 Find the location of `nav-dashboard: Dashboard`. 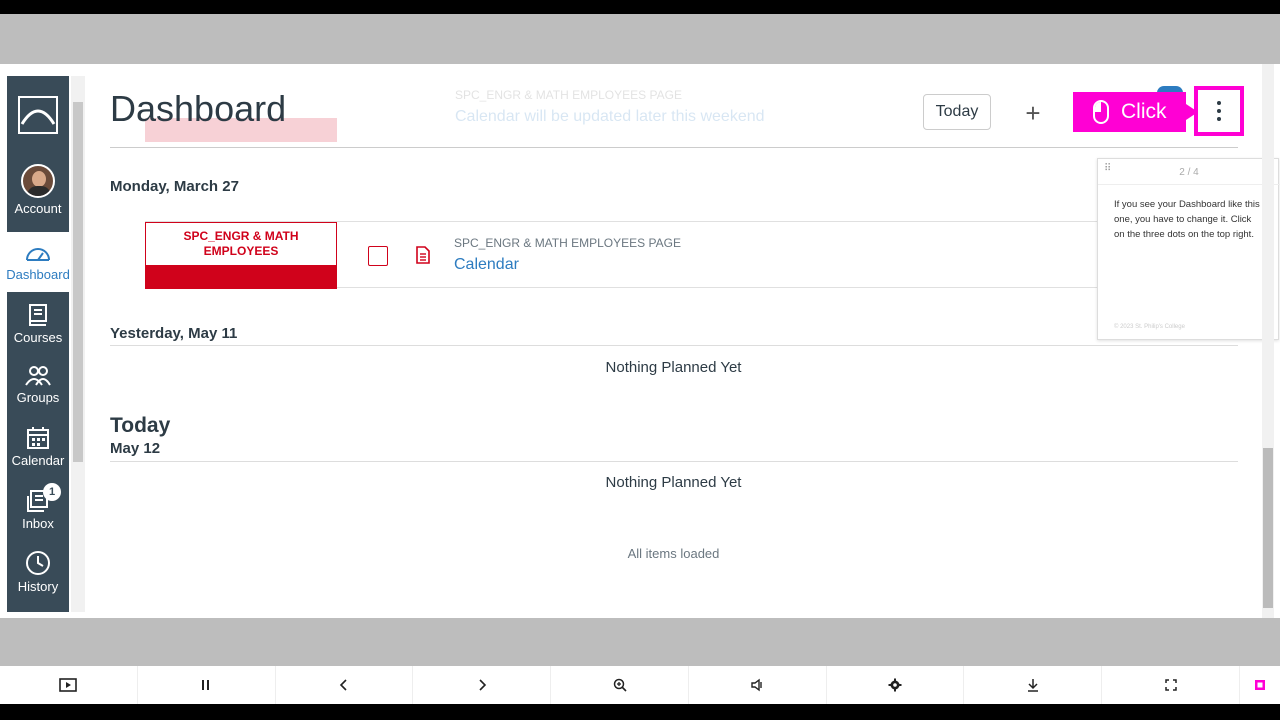

nav-dashboard: Dashboard is located at coordinates (38, 262).